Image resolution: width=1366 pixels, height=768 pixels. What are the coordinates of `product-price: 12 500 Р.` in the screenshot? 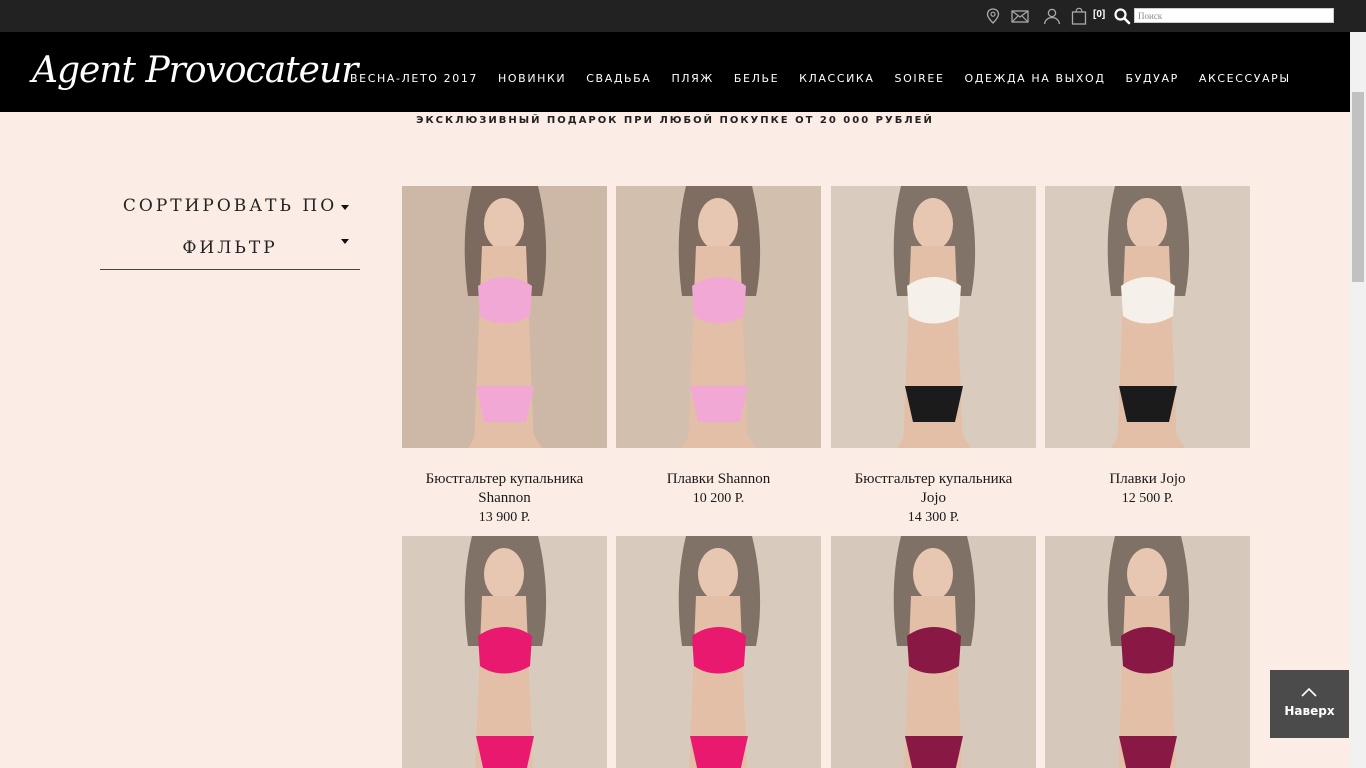 It's located at (1147, 498).